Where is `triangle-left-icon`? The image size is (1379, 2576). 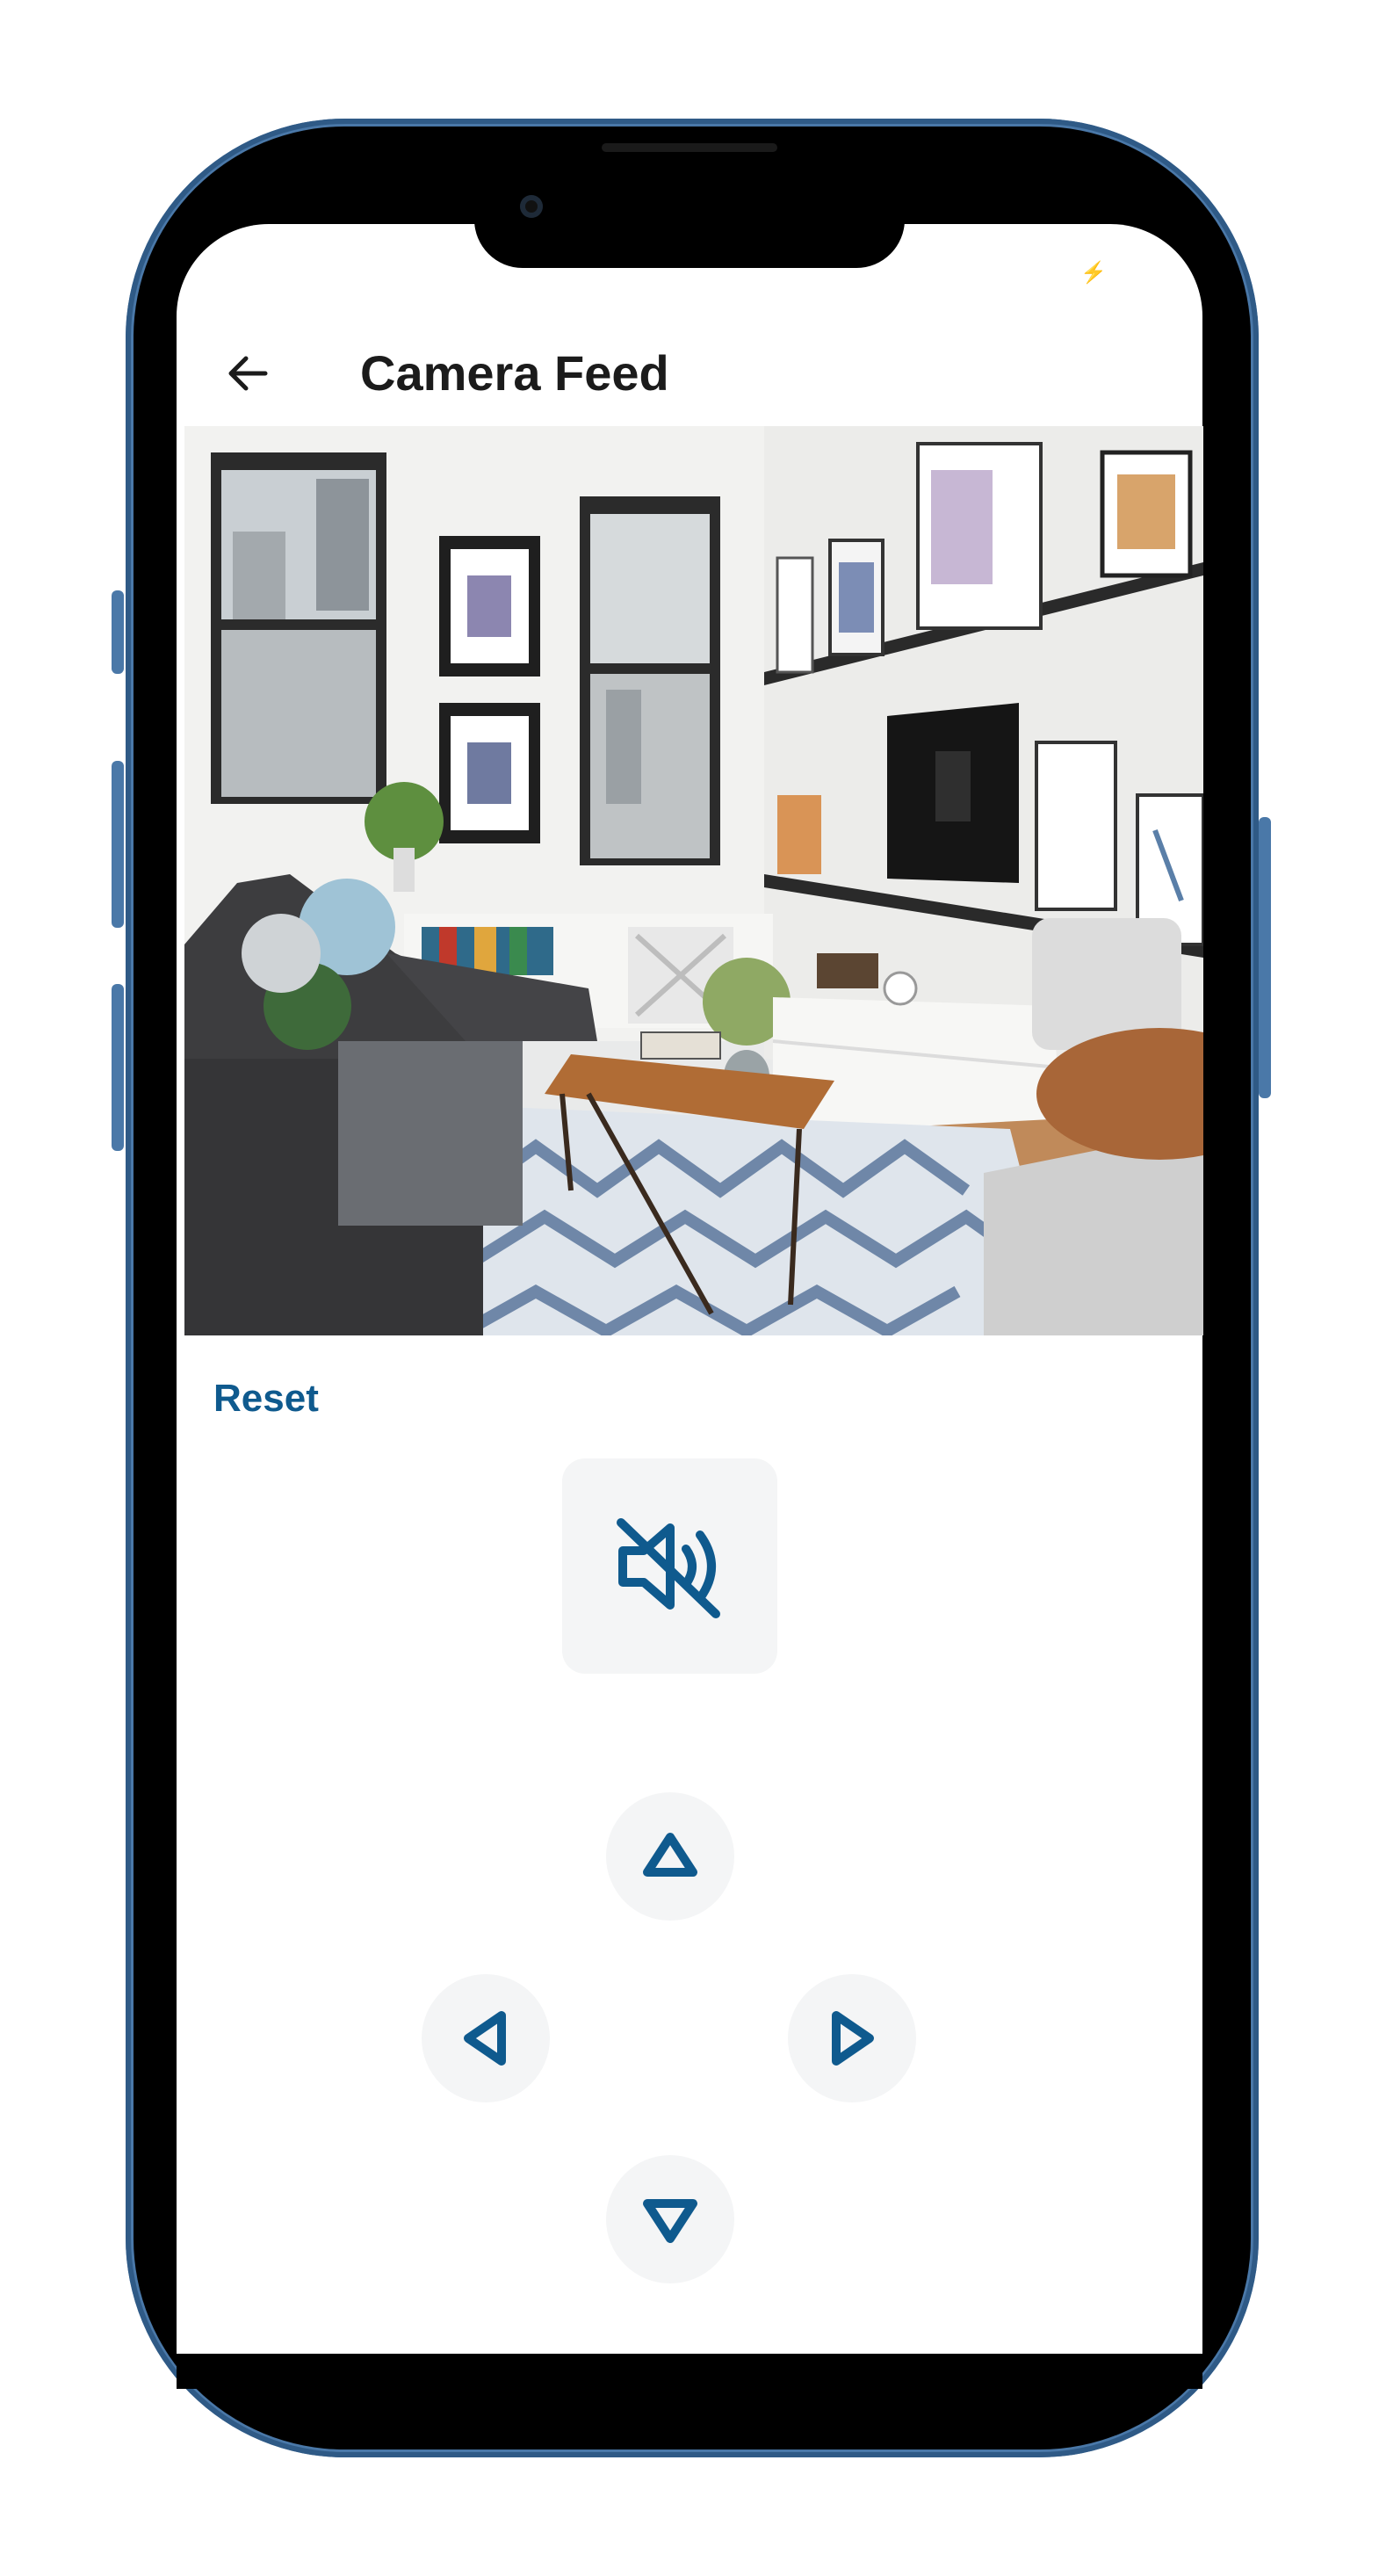
triangle-left-icon is located at coordinates (485, 2038).